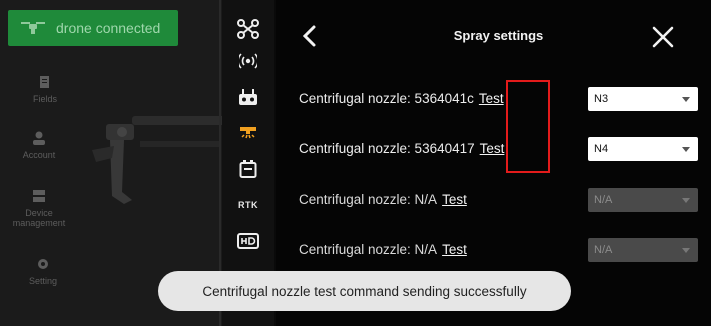  I want to click on select-value: N3, so click(601, 99).